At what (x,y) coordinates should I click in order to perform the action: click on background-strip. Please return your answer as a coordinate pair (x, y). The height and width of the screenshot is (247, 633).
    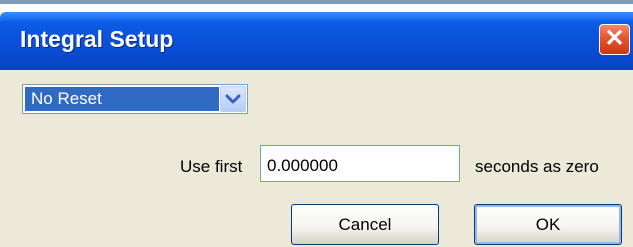
    Looking at the image, I should click on (316, 6).